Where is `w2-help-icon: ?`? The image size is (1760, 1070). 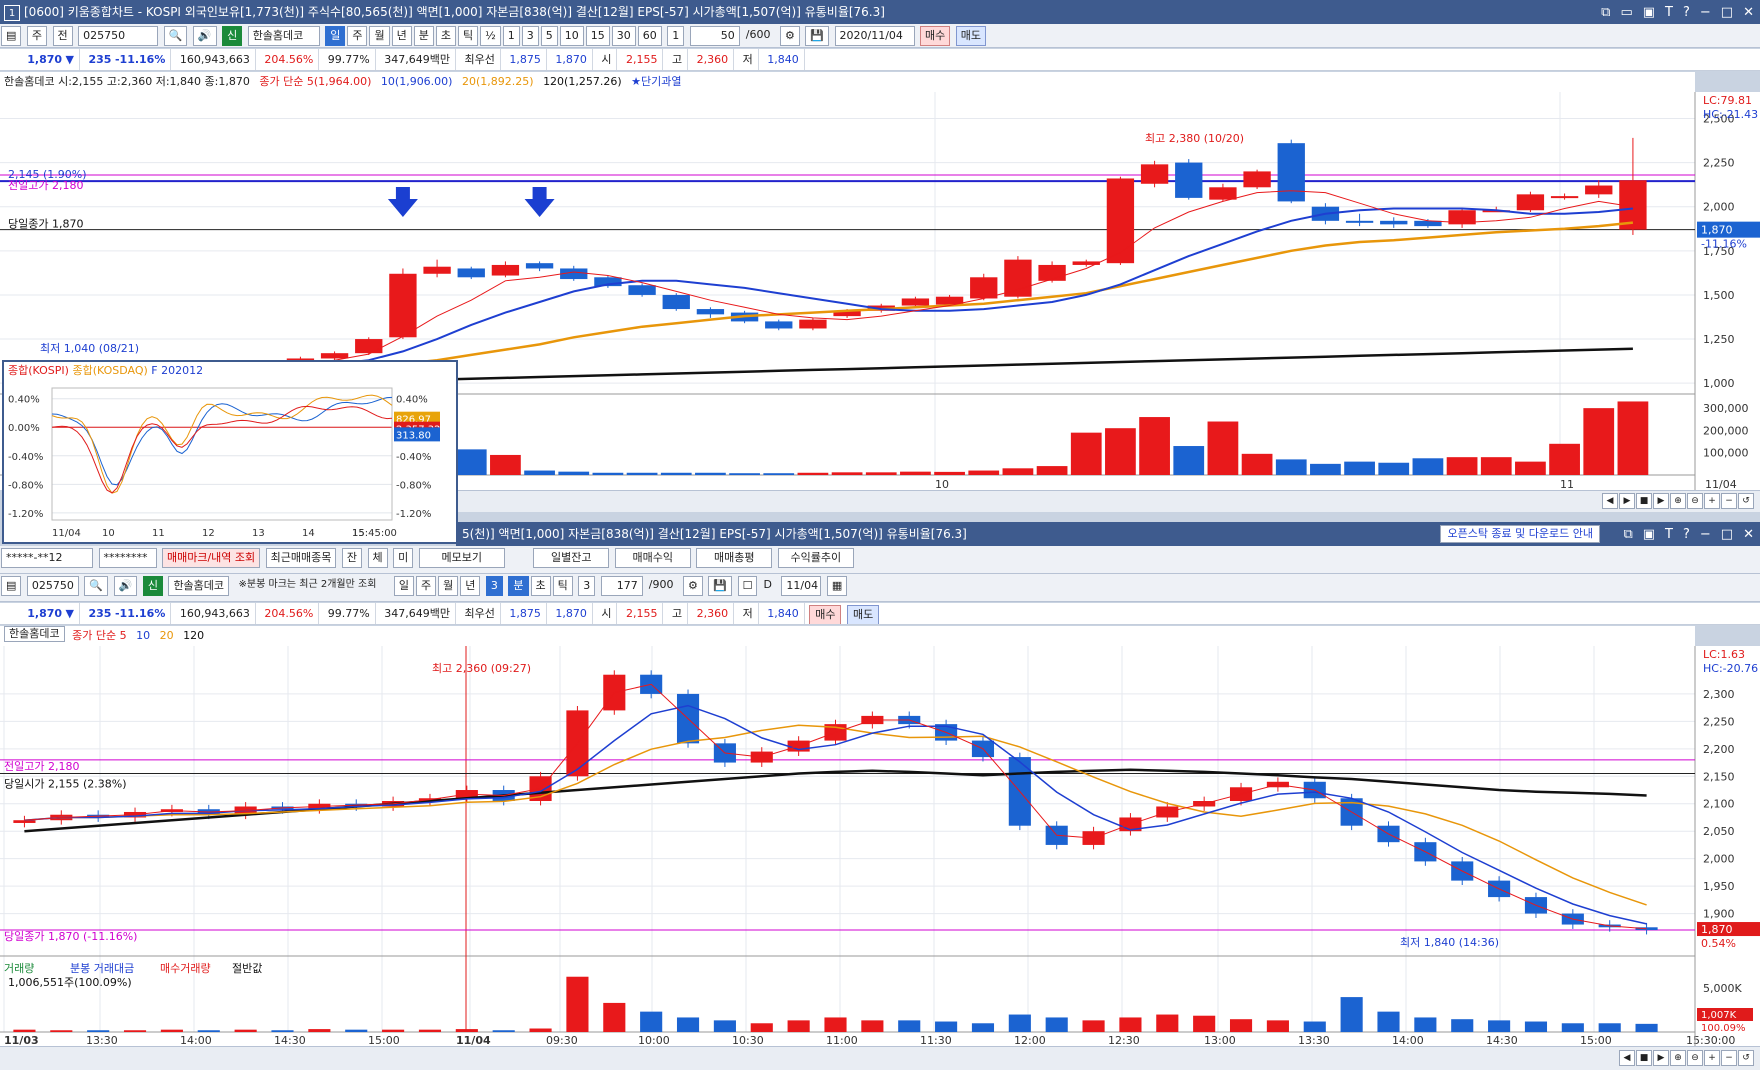 w2-help-icon: ? is located at coordinates (1686, 534).